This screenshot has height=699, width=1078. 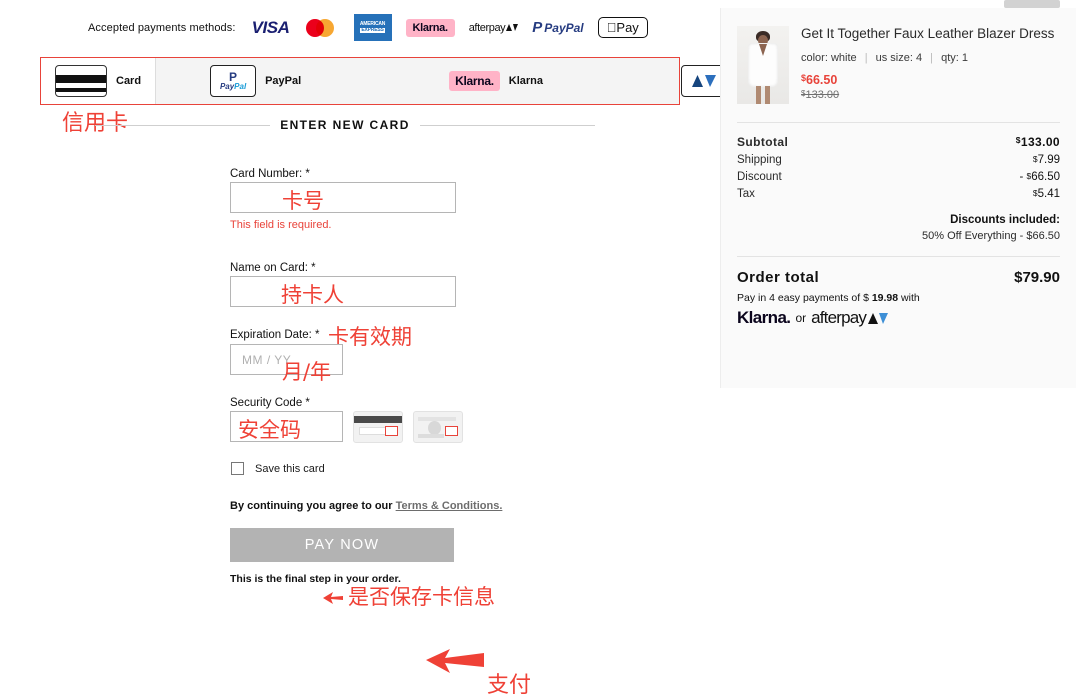 What do you see at coordinates (430, 27) in the screenshot?
I see `klarna-logo: Klarna.` at bounding box center [430, 27].